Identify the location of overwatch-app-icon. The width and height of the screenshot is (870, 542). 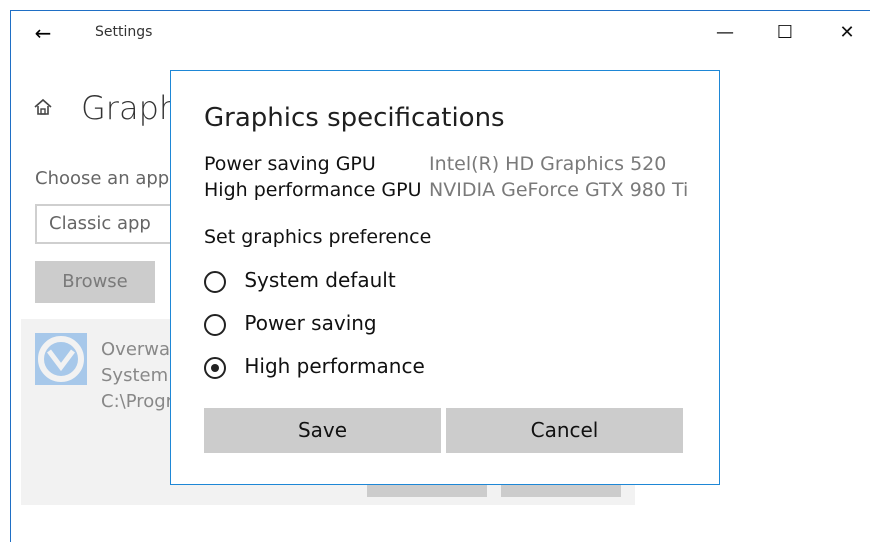
(61, 359).